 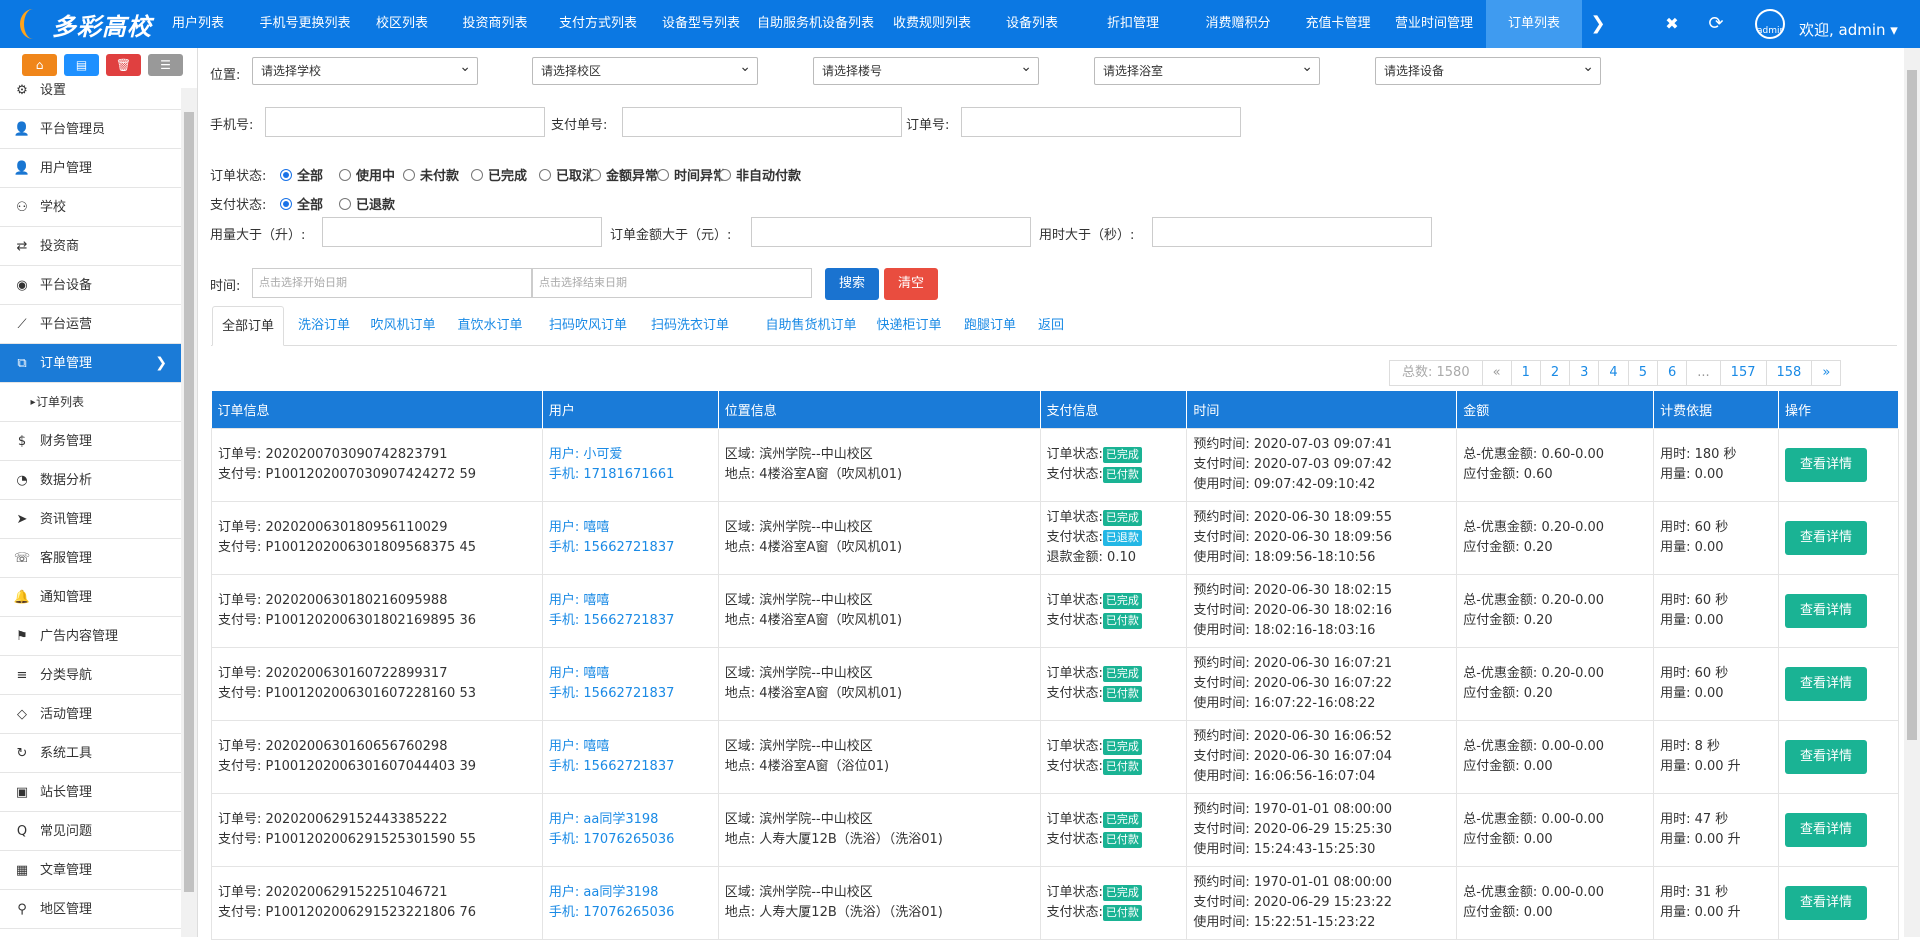 What do you see at coordinates (90, 558) in the screenshot?
I see `sidebar-item-12: ☏ 客服管理` at bounding box center [90, 558].